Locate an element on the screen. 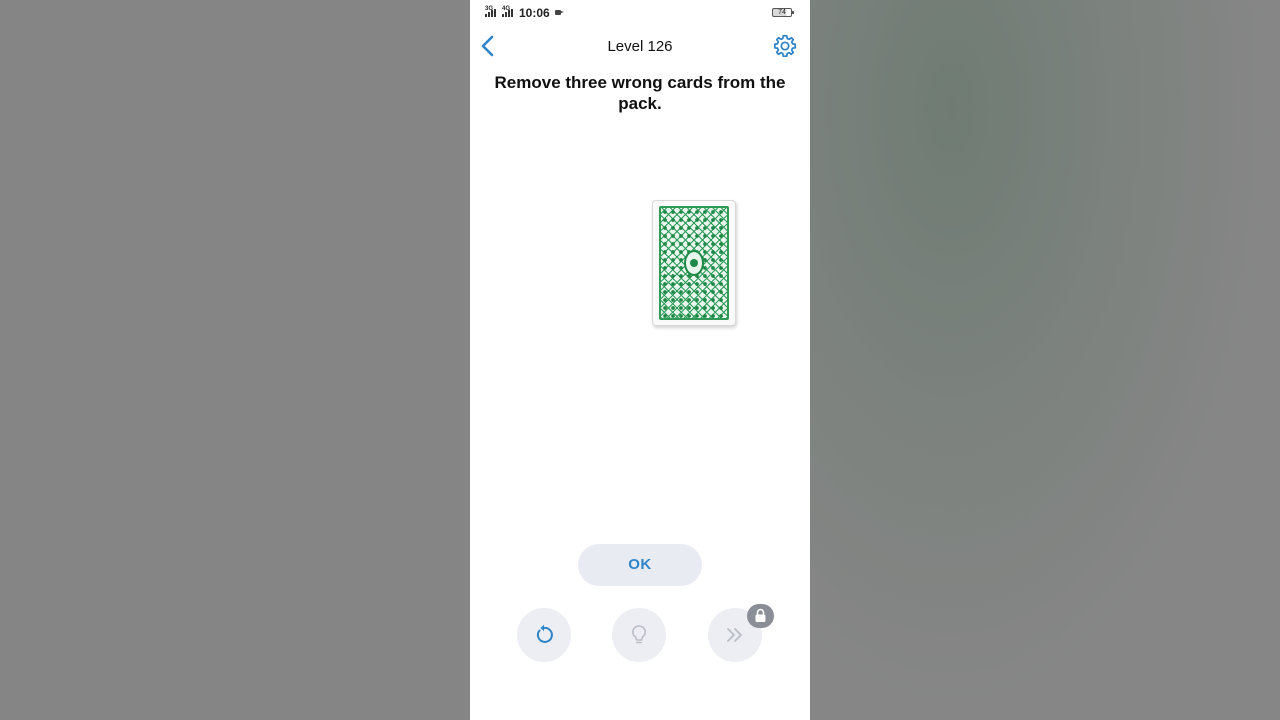 This screenshot has width=1280, height=720. settings-button is located at coordinates (785, 46).